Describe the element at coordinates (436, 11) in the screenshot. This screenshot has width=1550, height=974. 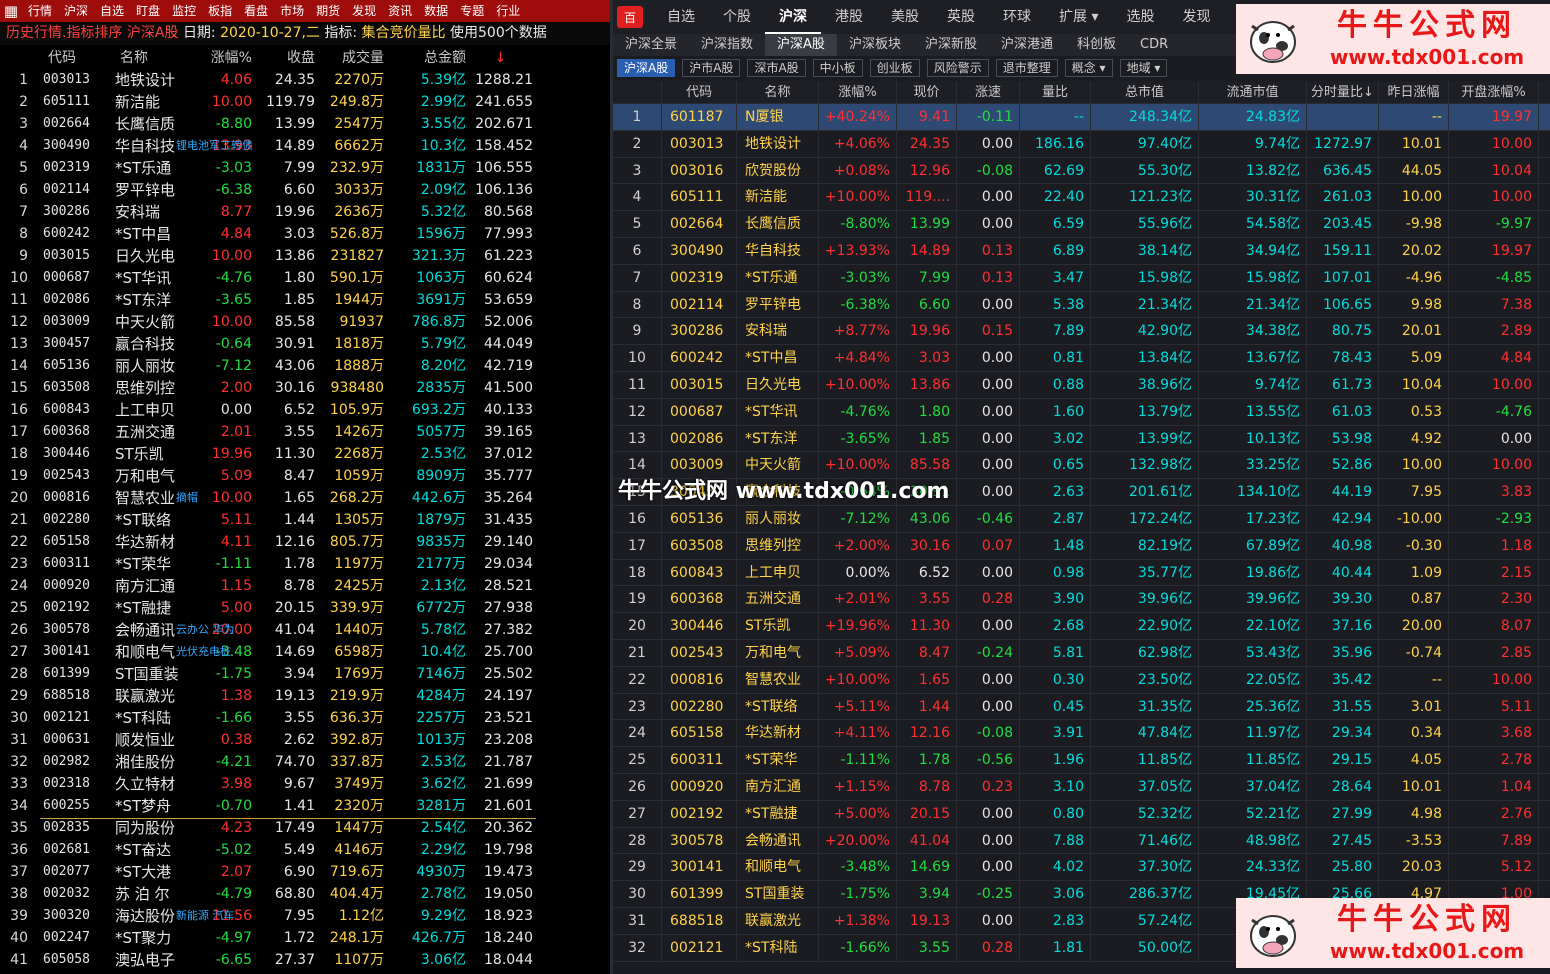
I see `left-menu-item: 数据` at that location.